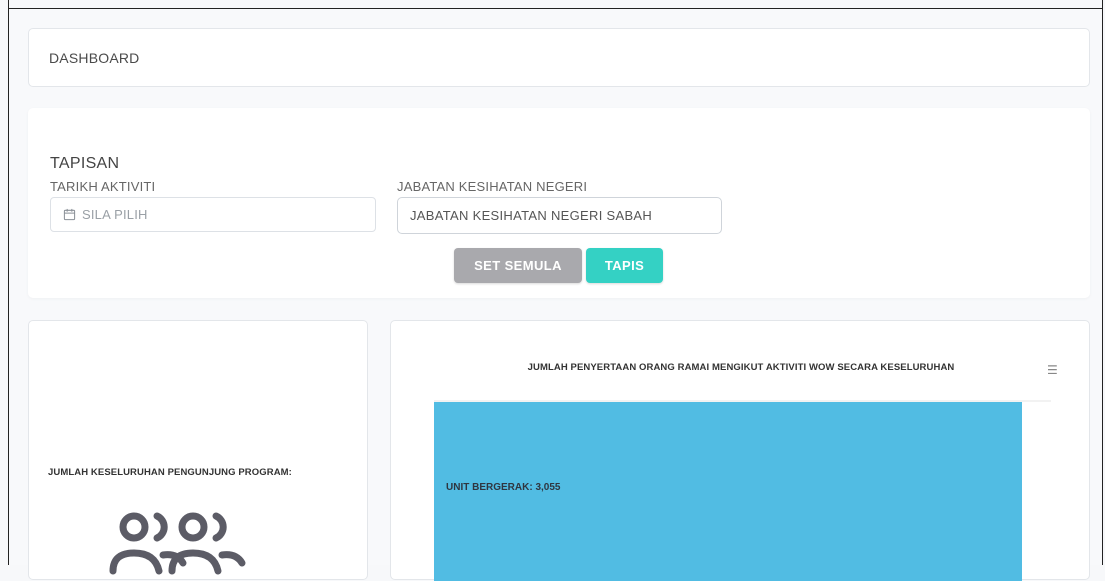 The width and height of the screenshot is (1105, 581). Describe the element at coordinates (115, 214) in the screenshot. I see `date-placeholder: SILA PILIH` at that location.